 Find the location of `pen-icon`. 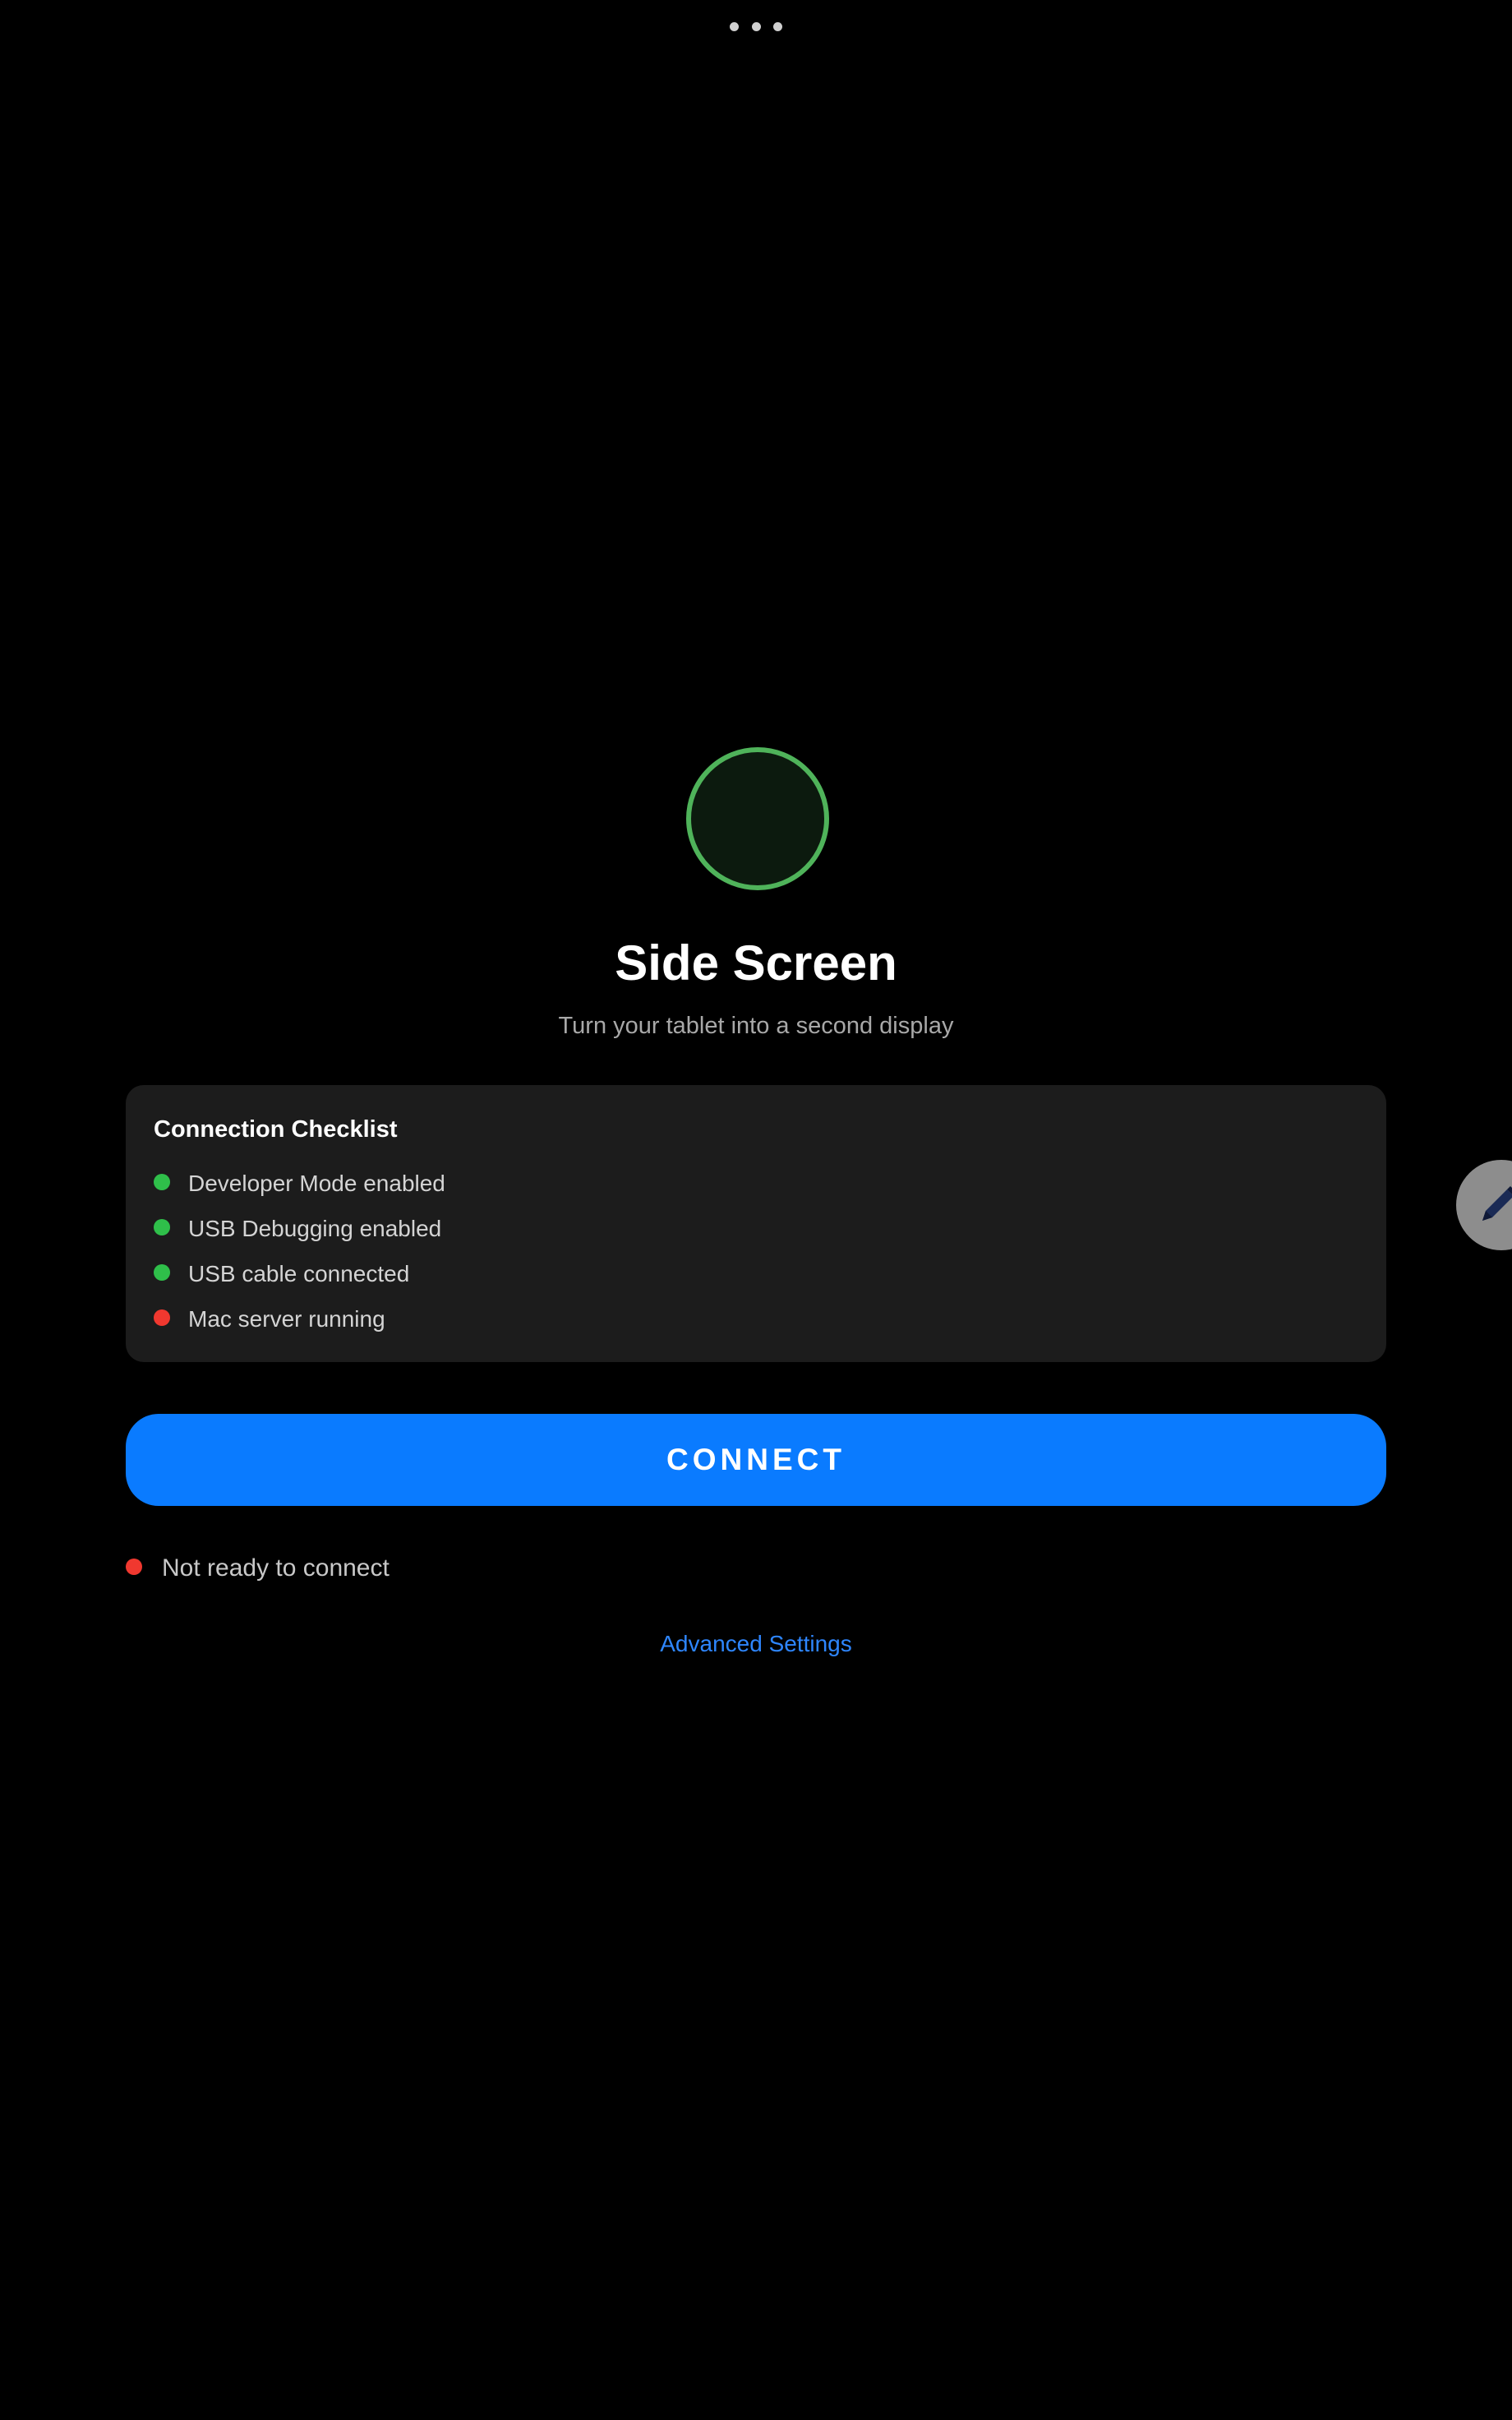

pen-icon is located at coordinates (1497, 1203).